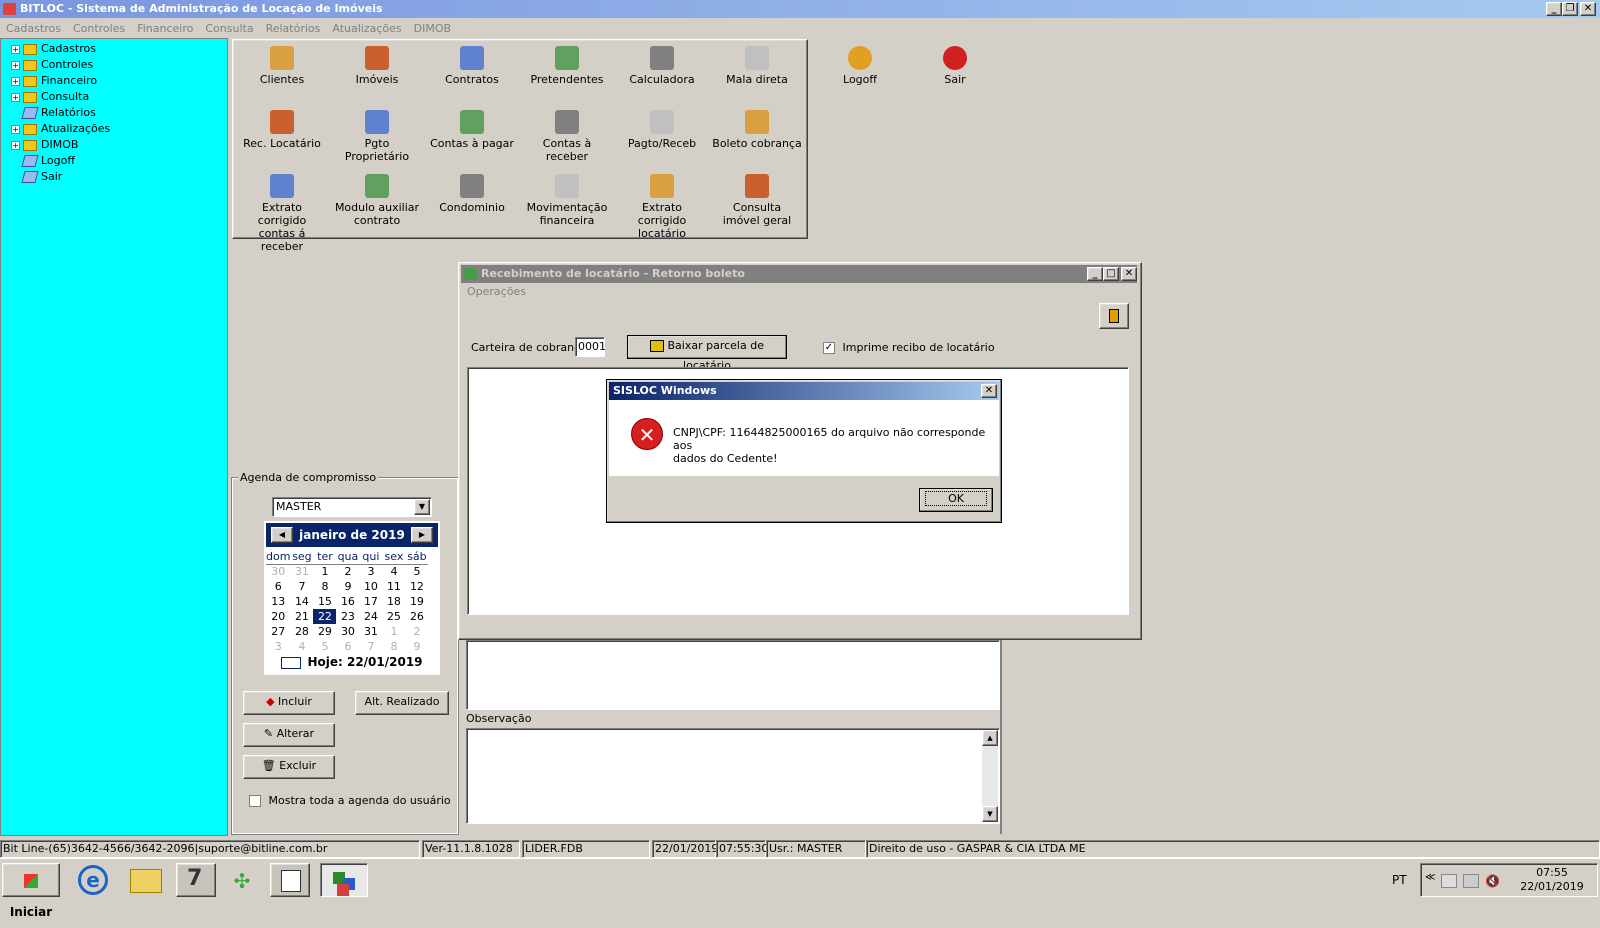  I want to click on exit-door-button, so click(1114, 316).